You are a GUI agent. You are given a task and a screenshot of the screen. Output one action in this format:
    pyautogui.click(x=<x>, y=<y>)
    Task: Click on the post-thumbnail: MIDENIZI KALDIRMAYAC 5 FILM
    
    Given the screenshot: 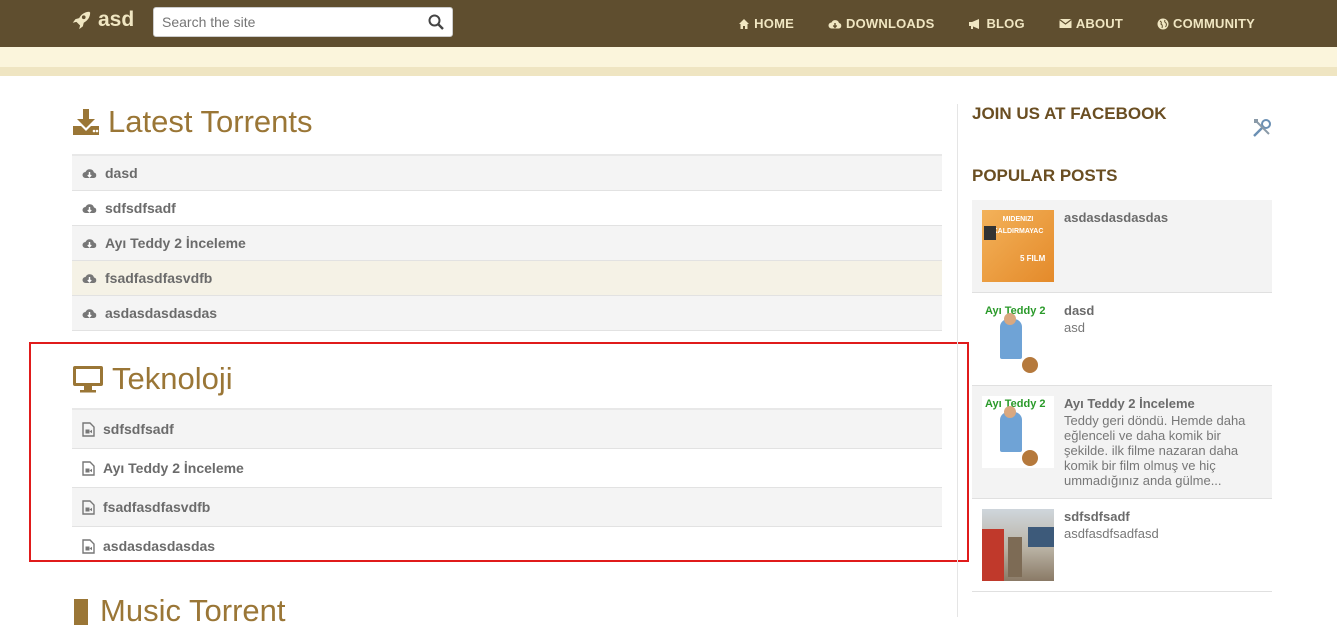 What is the action you would take?
    pyautogui.click(x=1018, y=246)
    